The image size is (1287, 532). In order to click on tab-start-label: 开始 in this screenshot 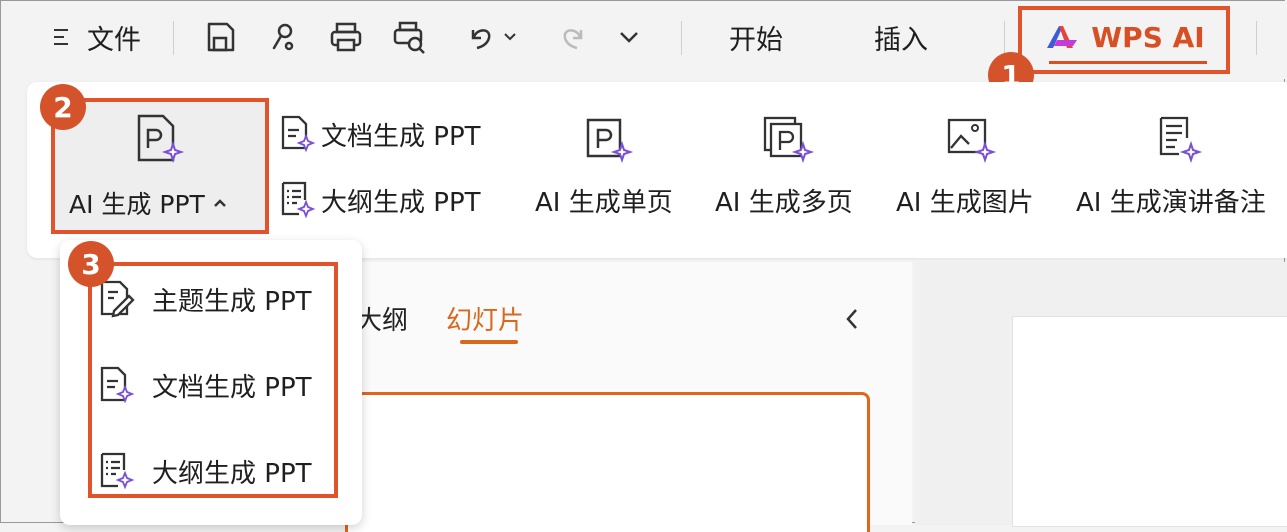, I will do `click(756, 40)`.